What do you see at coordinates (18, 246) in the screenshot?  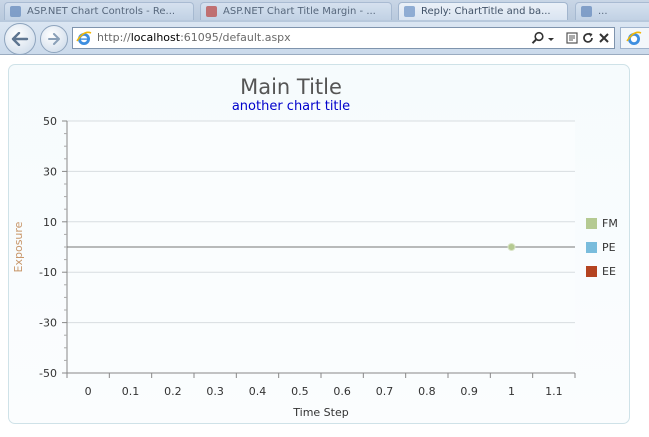 I see `y-axis-label: Exposure` at bounding box center [18, 246].